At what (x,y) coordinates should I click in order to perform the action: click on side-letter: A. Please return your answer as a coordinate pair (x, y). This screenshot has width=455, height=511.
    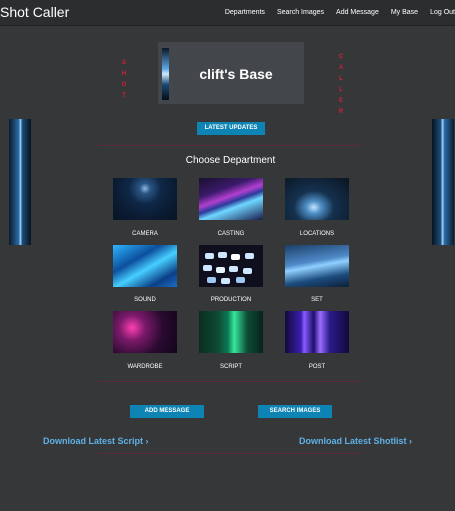
    Looking at the image, I should click on (341, 68).